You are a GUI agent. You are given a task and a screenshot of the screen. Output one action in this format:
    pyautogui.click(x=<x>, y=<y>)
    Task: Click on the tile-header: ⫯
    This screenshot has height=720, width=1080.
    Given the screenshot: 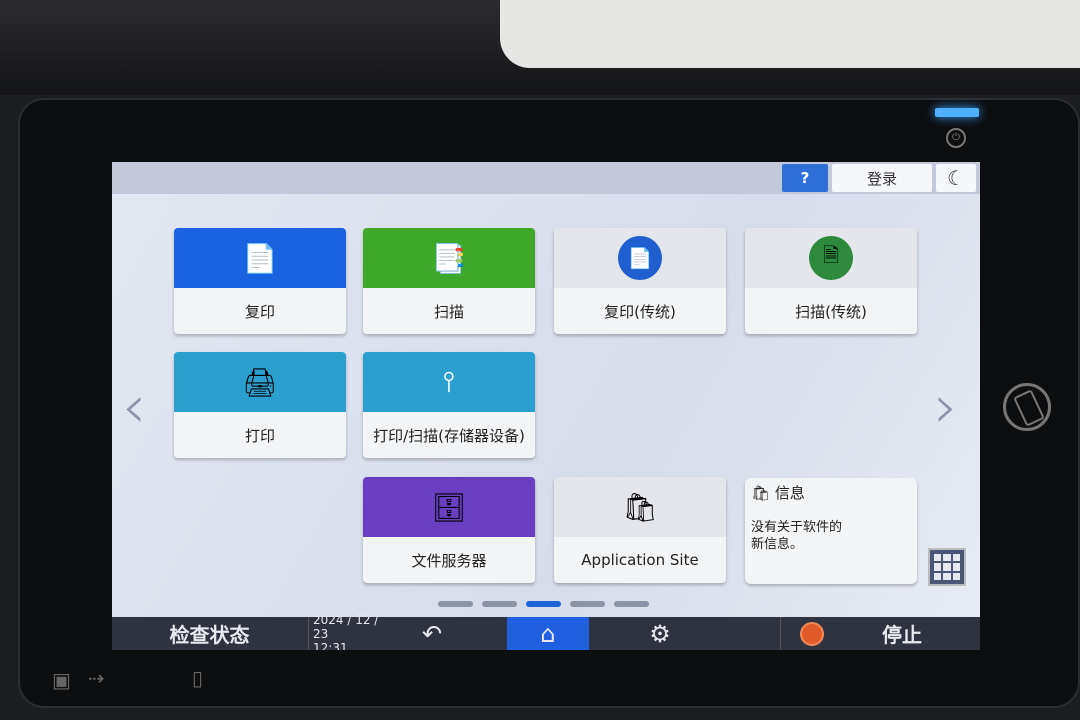 What is the action you would take?
    pyautogui.click(x=449, y=382)
    